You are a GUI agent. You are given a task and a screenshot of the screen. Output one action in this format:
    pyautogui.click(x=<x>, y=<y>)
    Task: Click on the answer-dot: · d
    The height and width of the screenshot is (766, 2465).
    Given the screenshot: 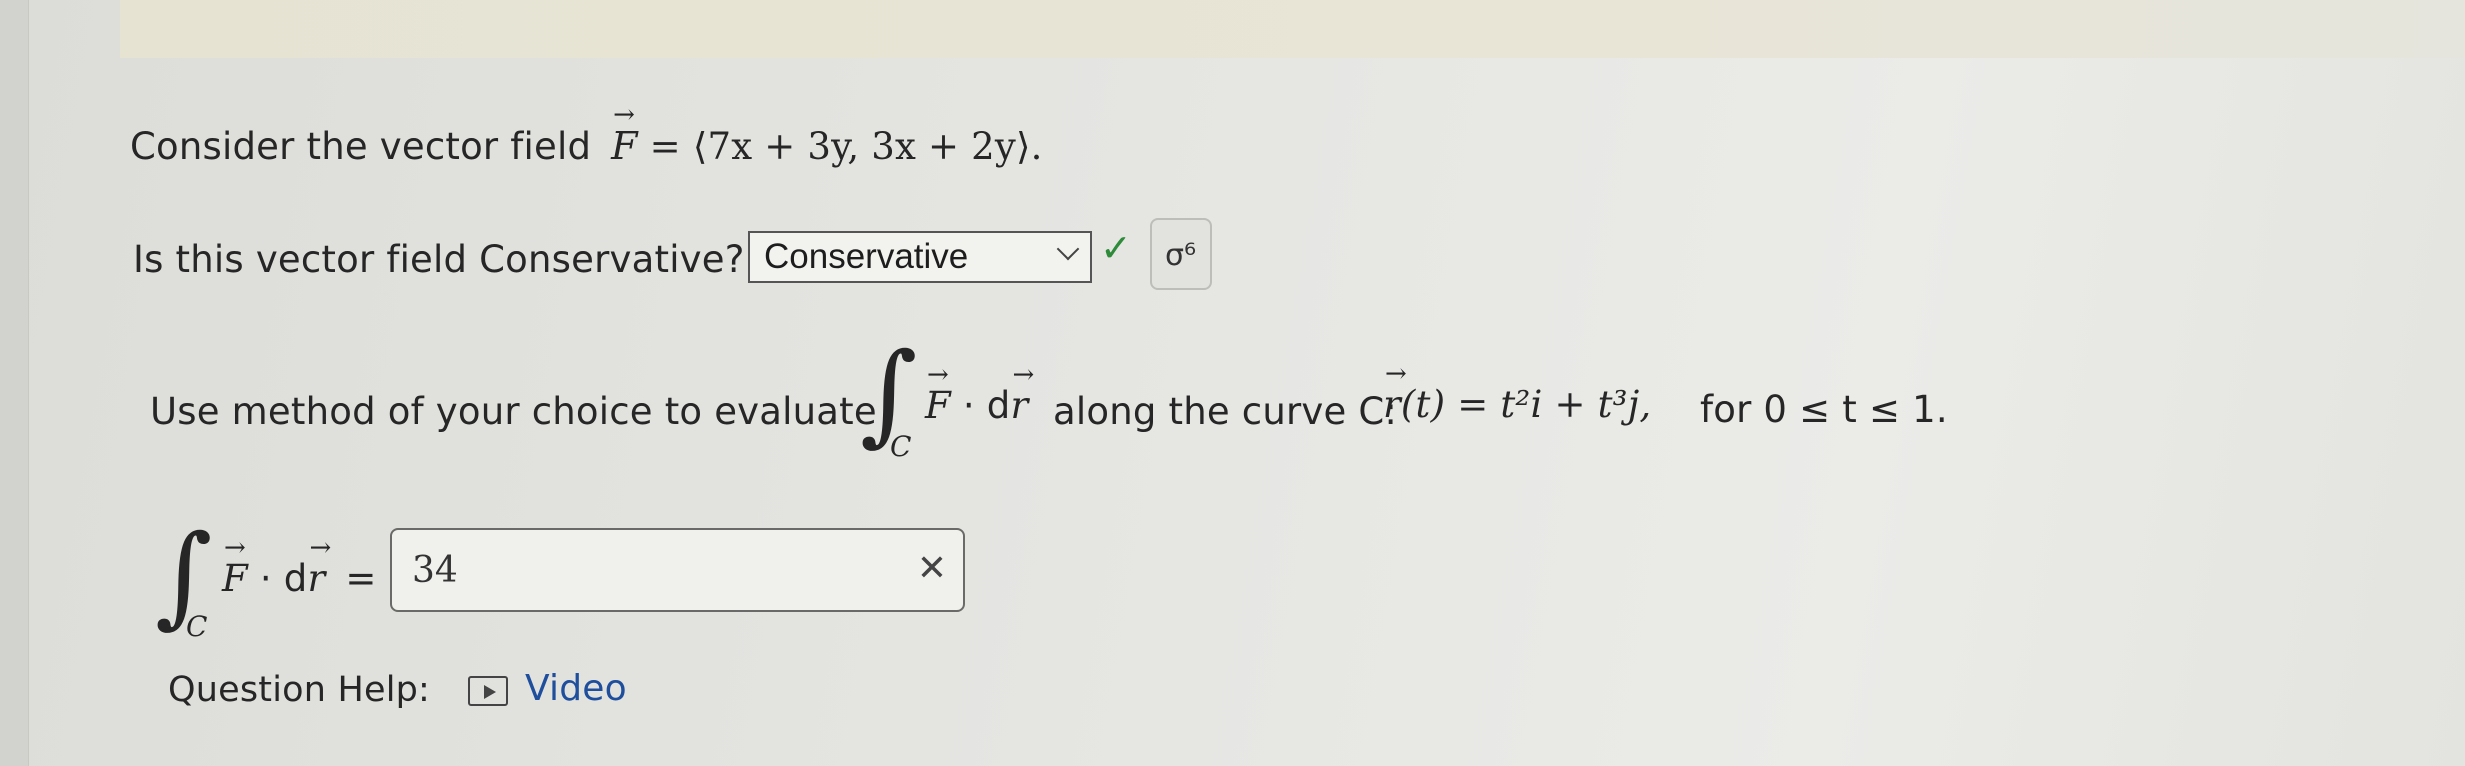 What is the action you would take?
    pyautogui.click(x=283, y=578)
    